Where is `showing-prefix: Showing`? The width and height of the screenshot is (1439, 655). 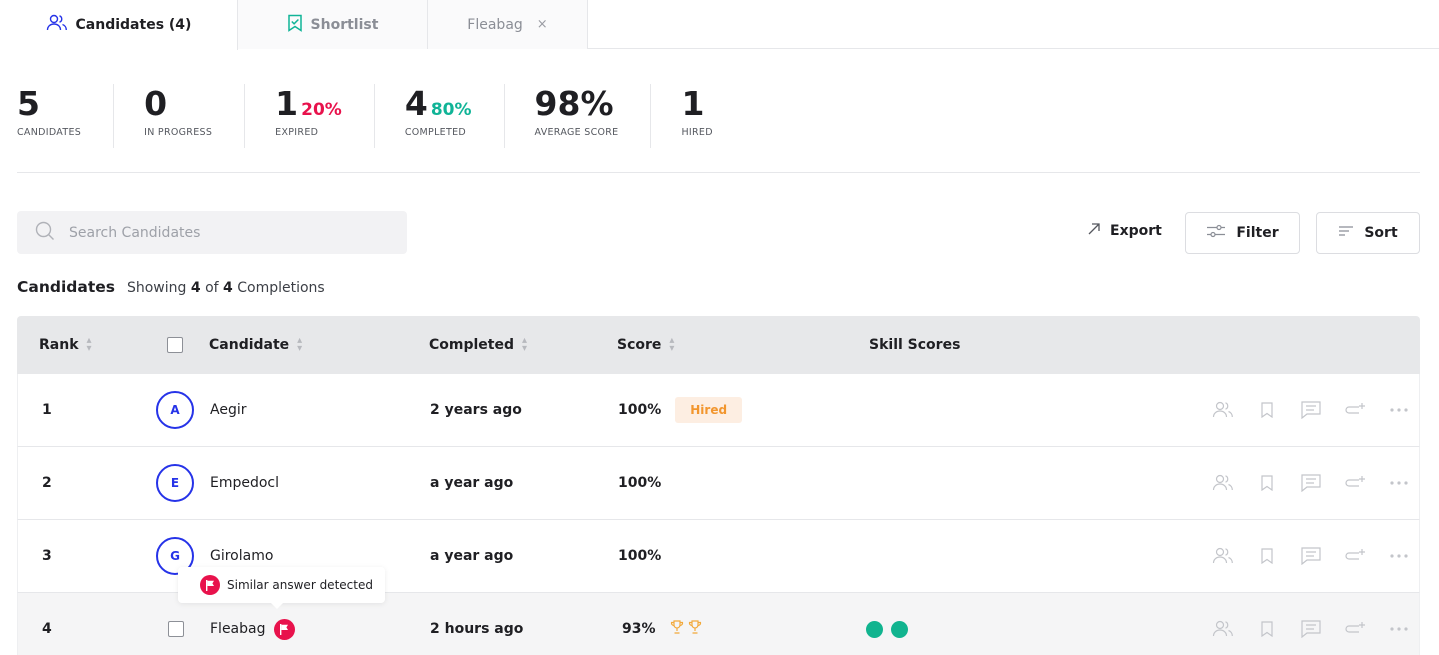
showing-prefix: Showing is located at coordinates (156, 288).